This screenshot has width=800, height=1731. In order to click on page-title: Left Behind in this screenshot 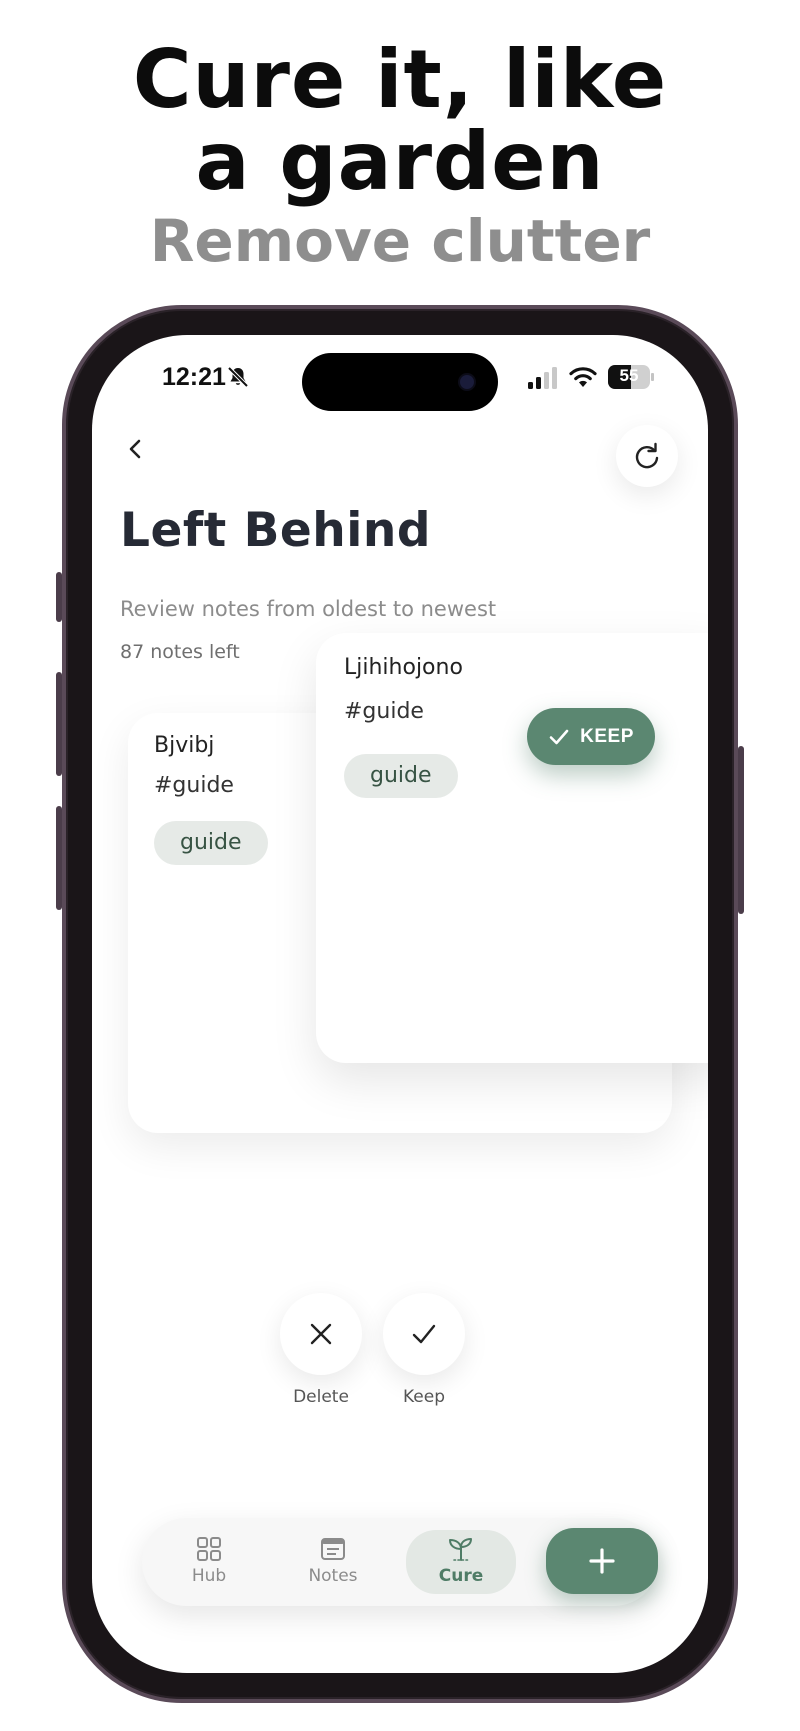, I will do `click(275, 530)`.